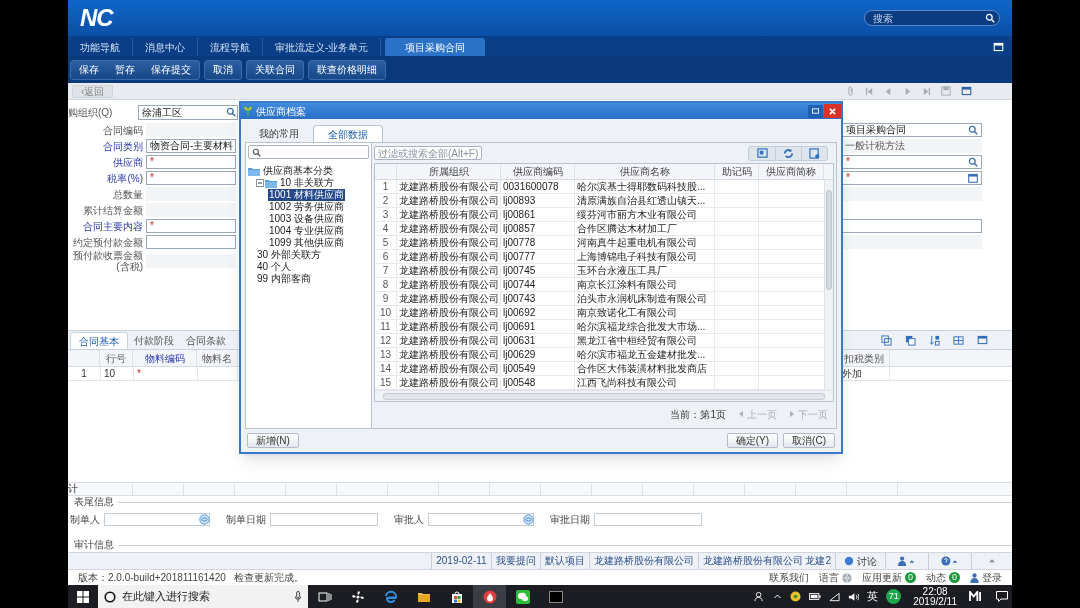  Describe the element at coordinates (835, 577) in the screenshot. I see `footer-link: 语言` at that location.